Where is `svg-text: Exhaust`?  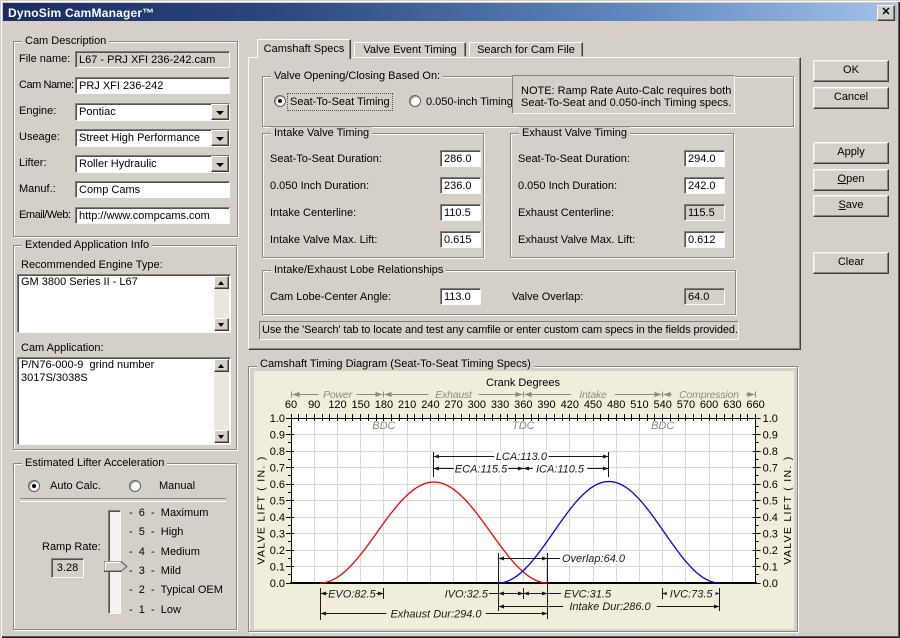 svg-text: Exhaust is located at coordinates (454, 395).